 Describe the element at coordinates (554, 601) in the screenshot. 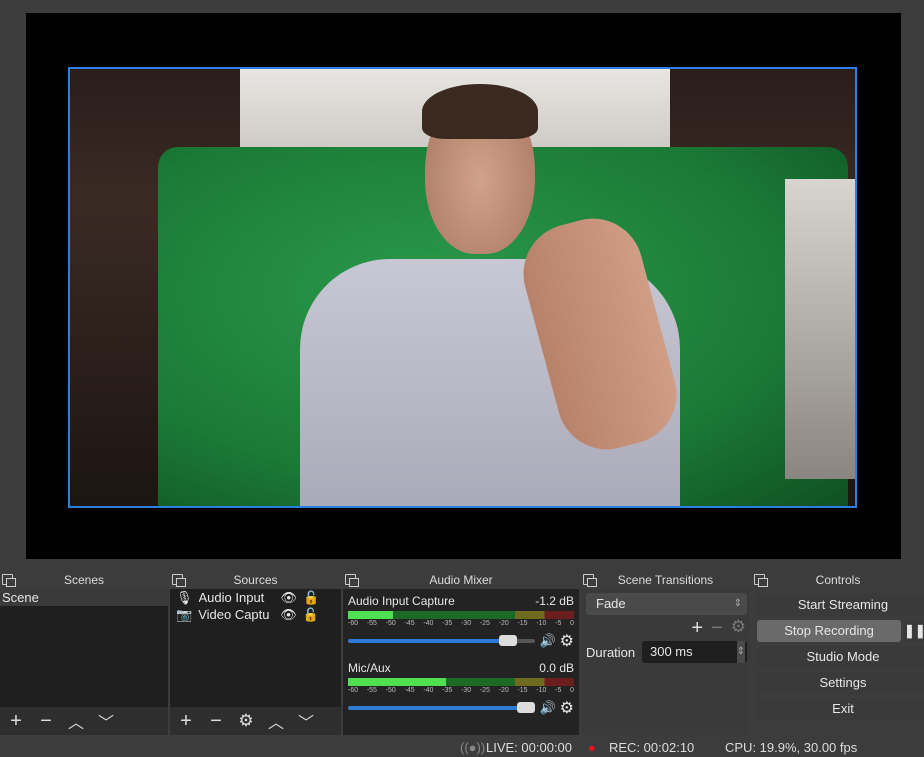

I see `channel-db: -1.2 dB` at that location.